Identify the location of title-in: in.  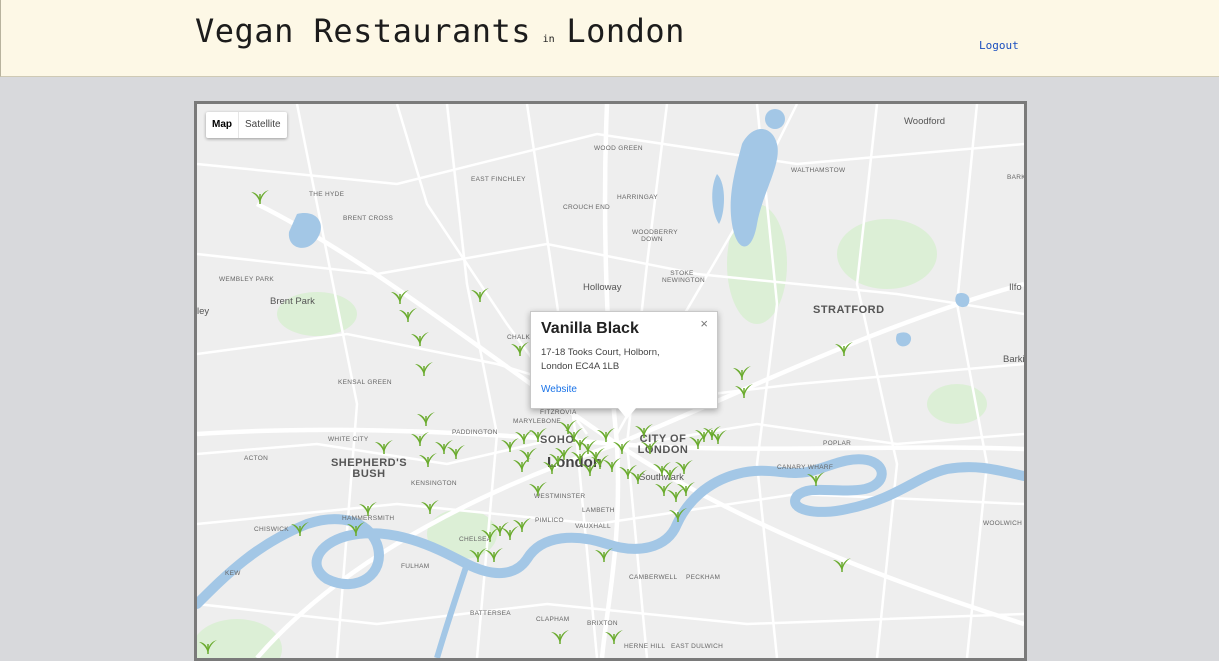
(548, 39).